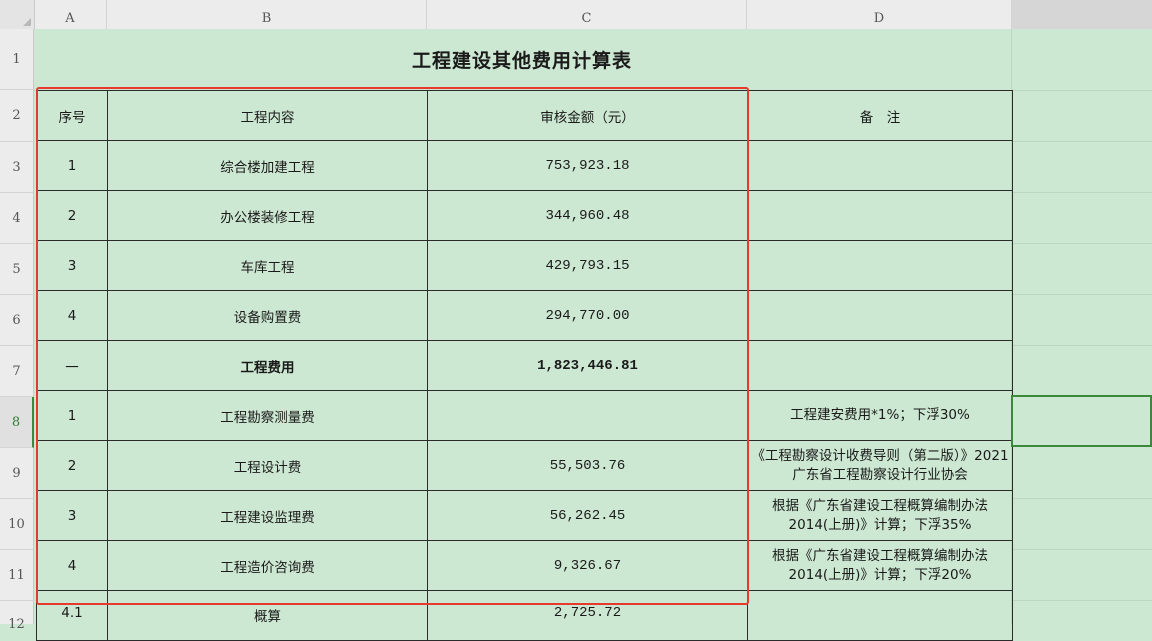  Describe the element at coordinates (267, 415) in the screenshot. I see `item-cell: 工程勘察测量费` at that location.